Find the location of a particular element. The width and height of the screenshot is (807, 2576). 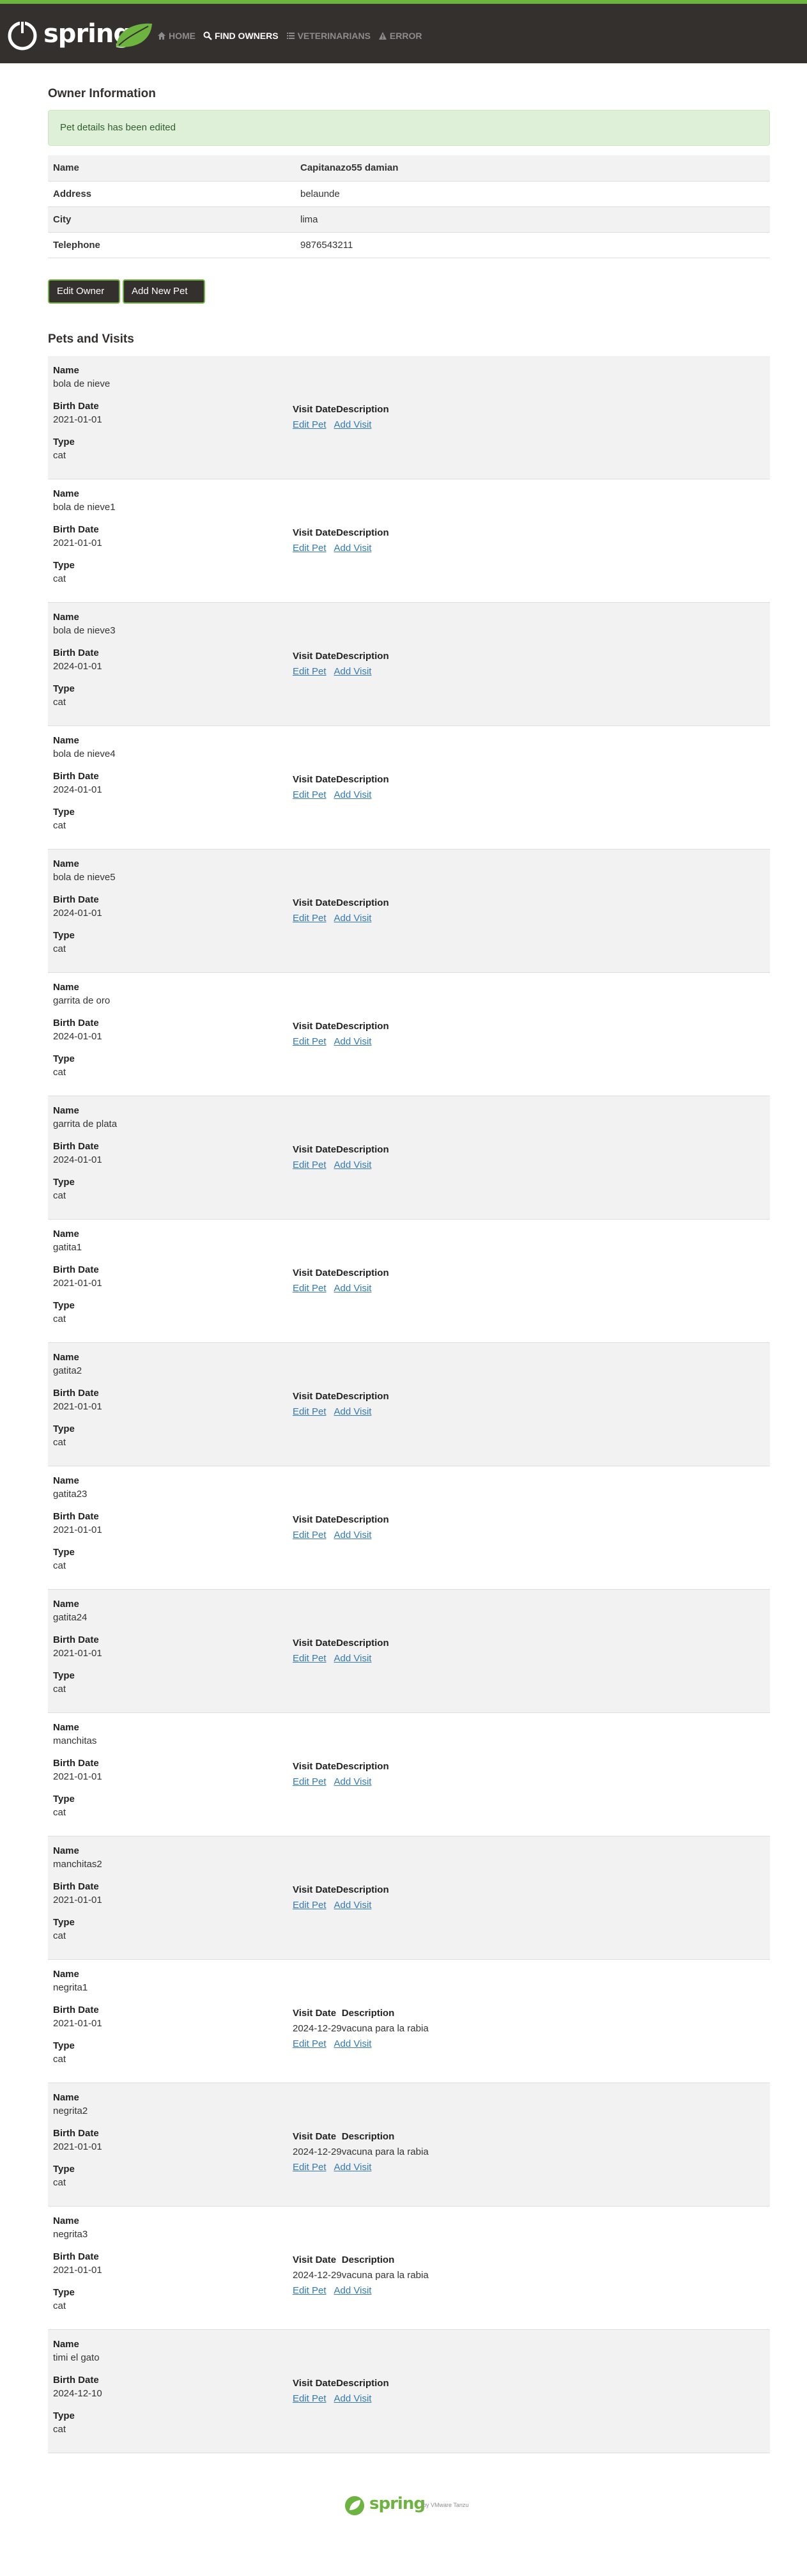

nav-home: HOME is located at coordinates (177, 36).